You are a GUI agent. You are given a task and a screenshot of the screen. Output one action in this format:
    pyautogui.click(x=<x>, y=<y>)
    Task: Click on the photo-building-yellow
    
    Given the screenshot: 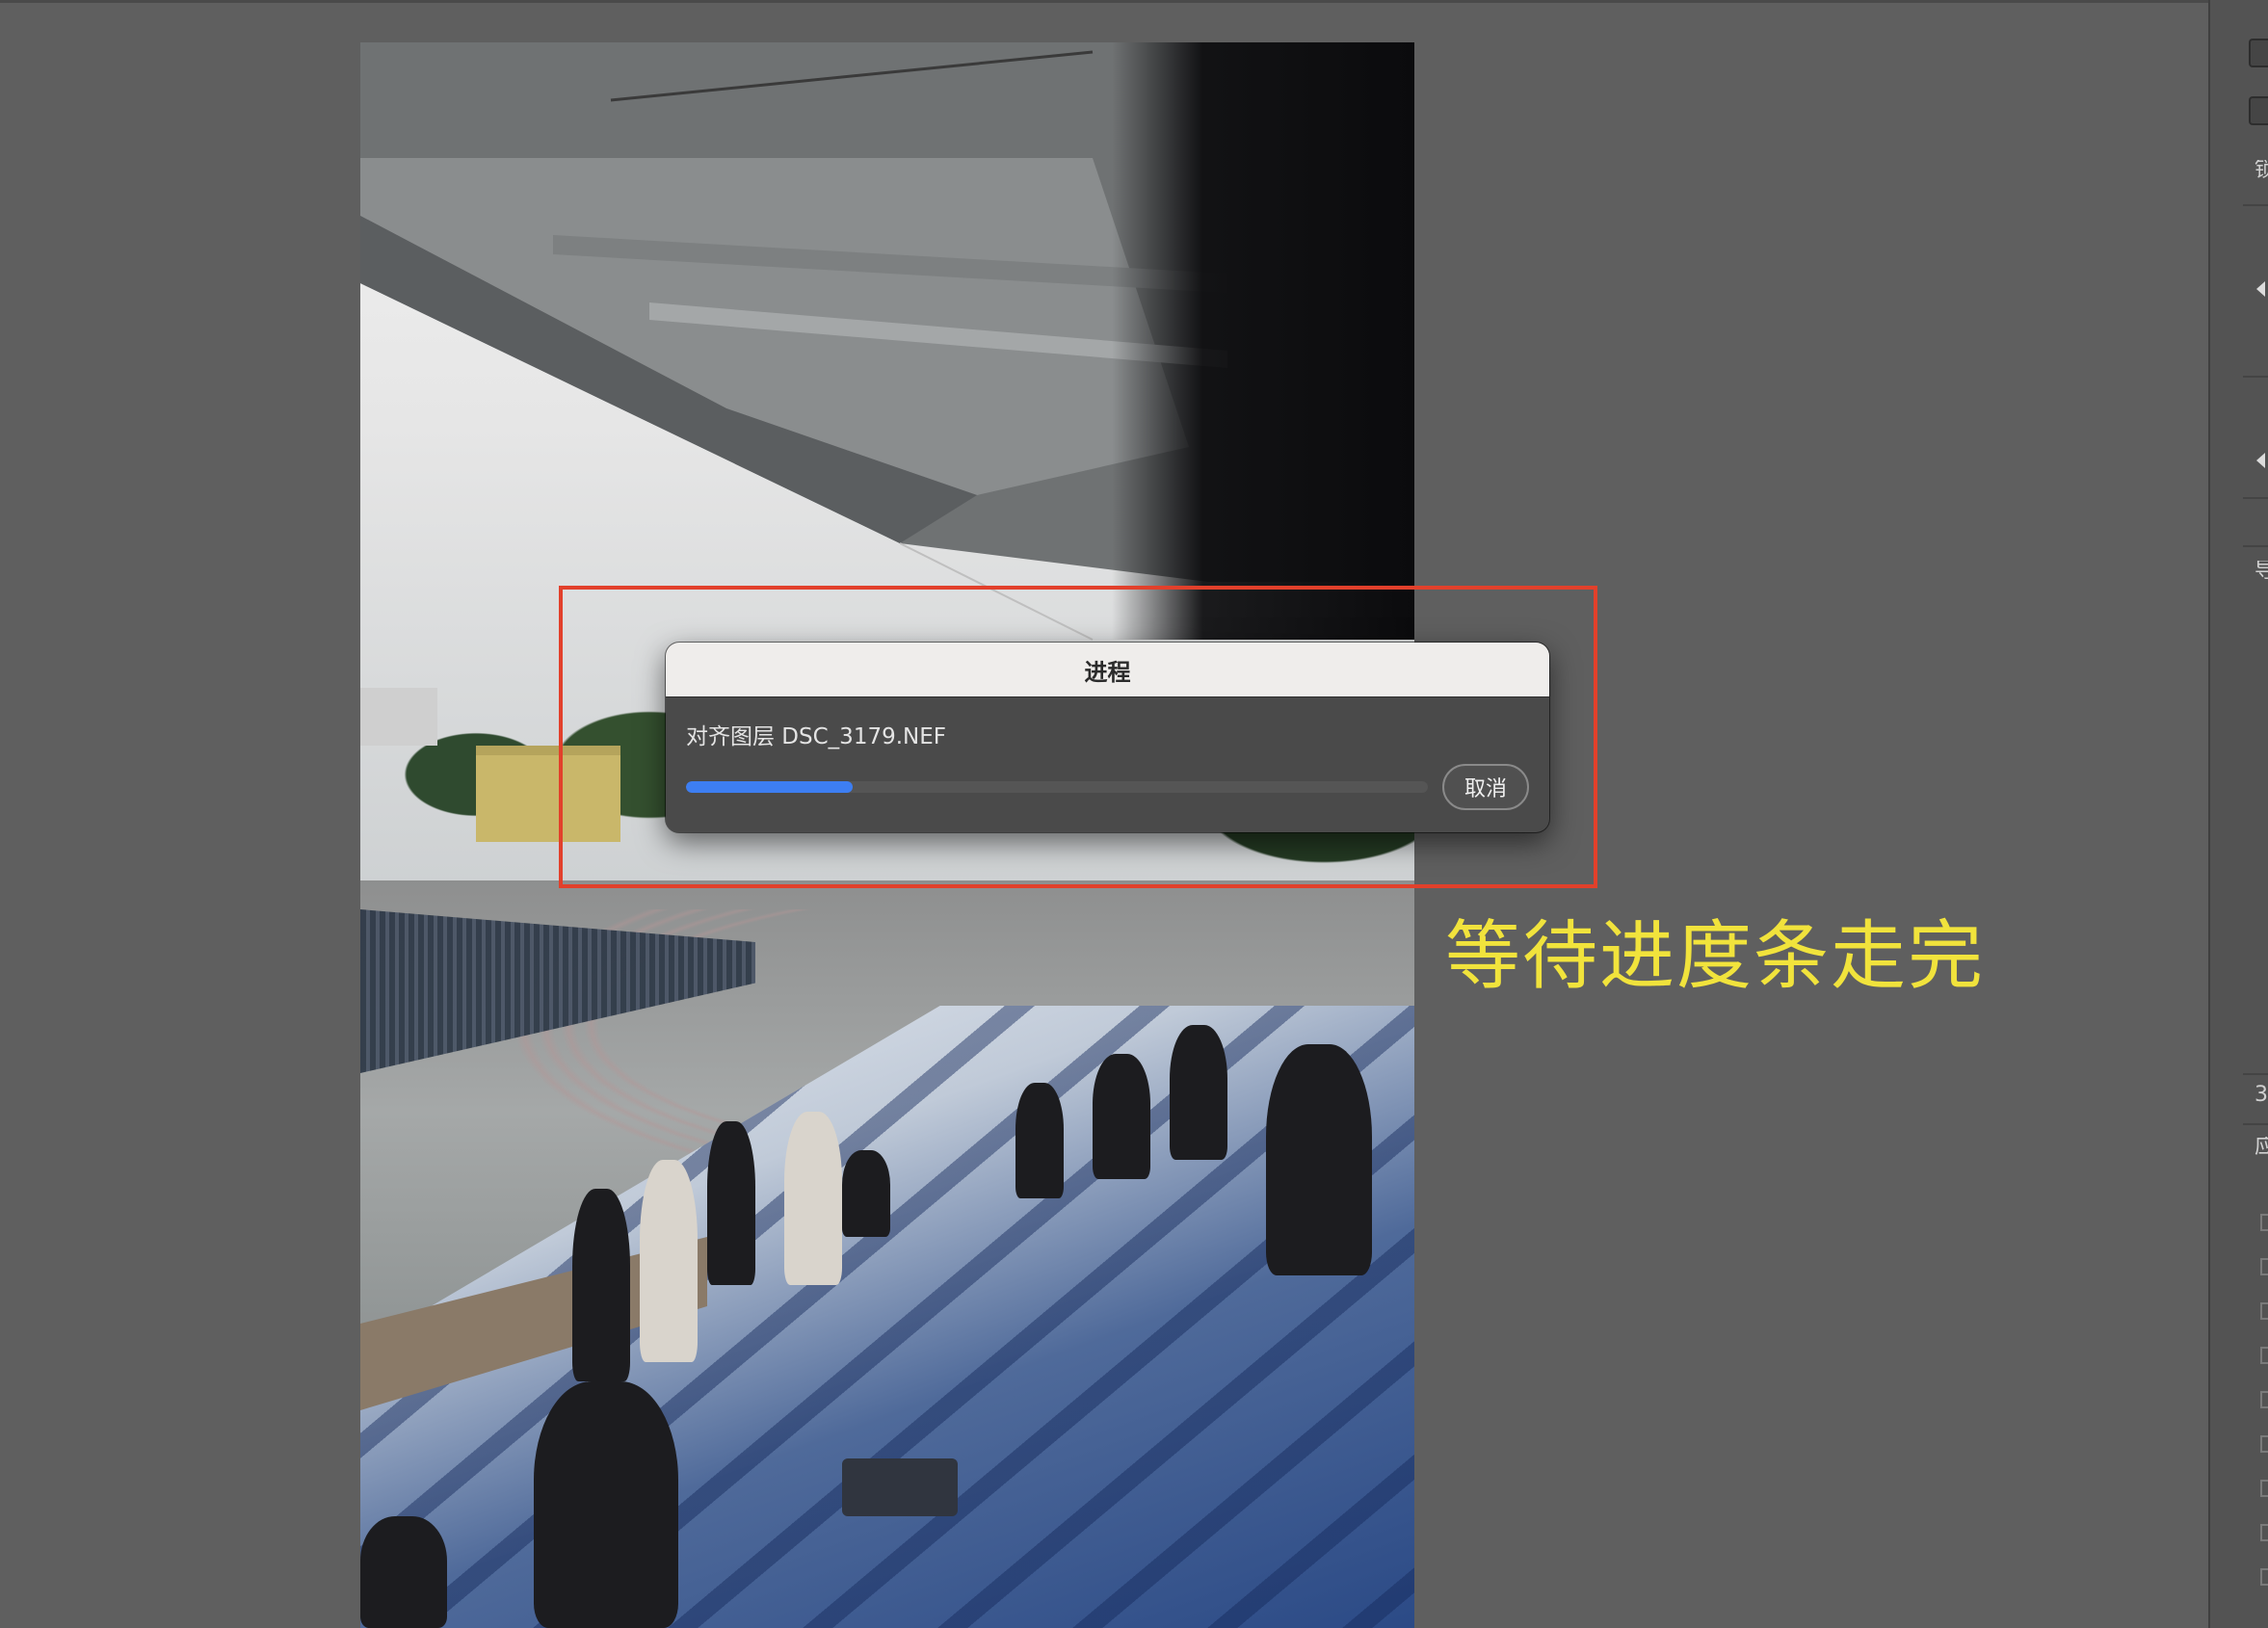 What is the action you would take?
    pyautogui.click(x=548, y=794)
    